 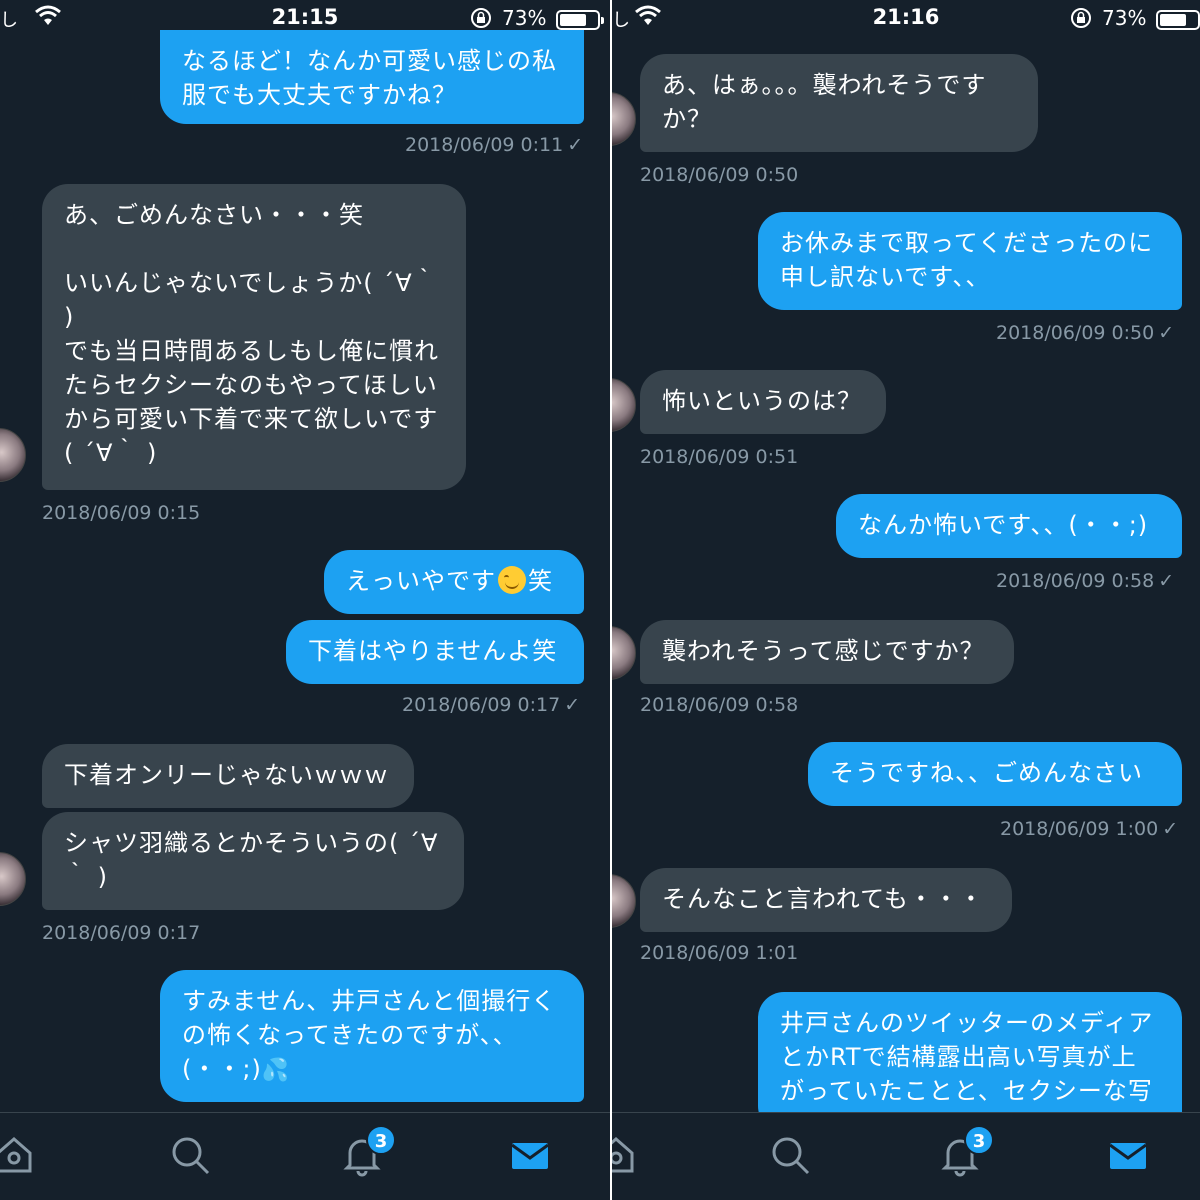 What do you see at coordinates (719, 953) in the screenshot?
I see `message-timestamp: 2018/06/09 1:01` at bounding box center [719, 953].